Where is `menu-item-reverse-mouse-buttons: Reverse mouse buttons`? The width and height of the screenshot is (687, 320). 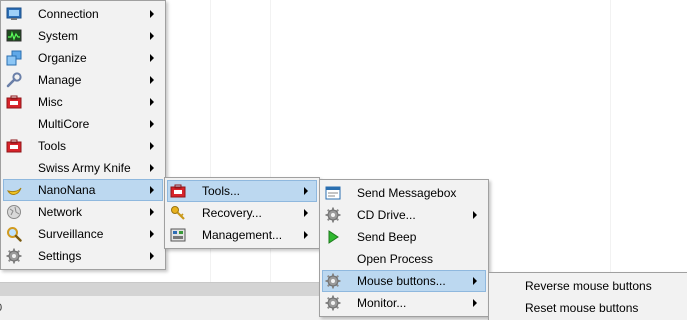 menu-item-reverse-mouse-buttons: Reverse mouse buttons is located at coordinates (588, 286).